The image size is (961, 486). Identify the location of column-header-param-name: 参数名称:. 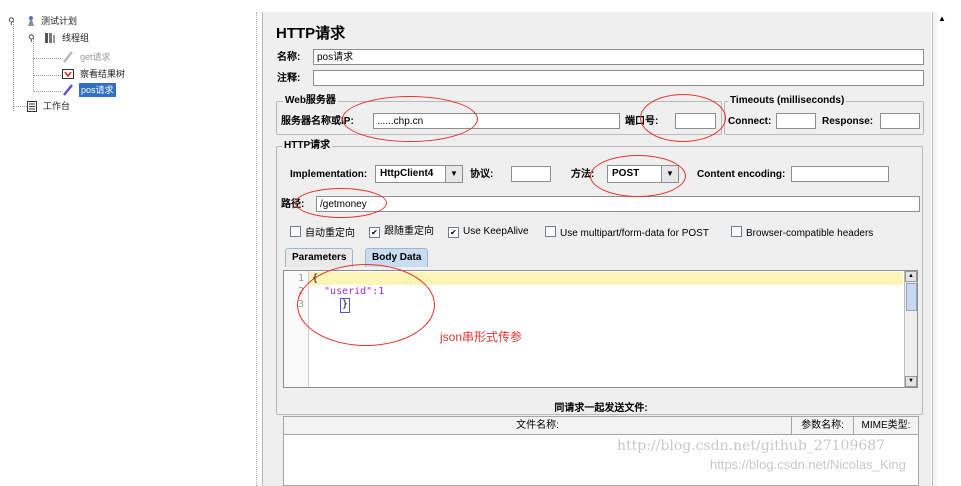
(823, 426).